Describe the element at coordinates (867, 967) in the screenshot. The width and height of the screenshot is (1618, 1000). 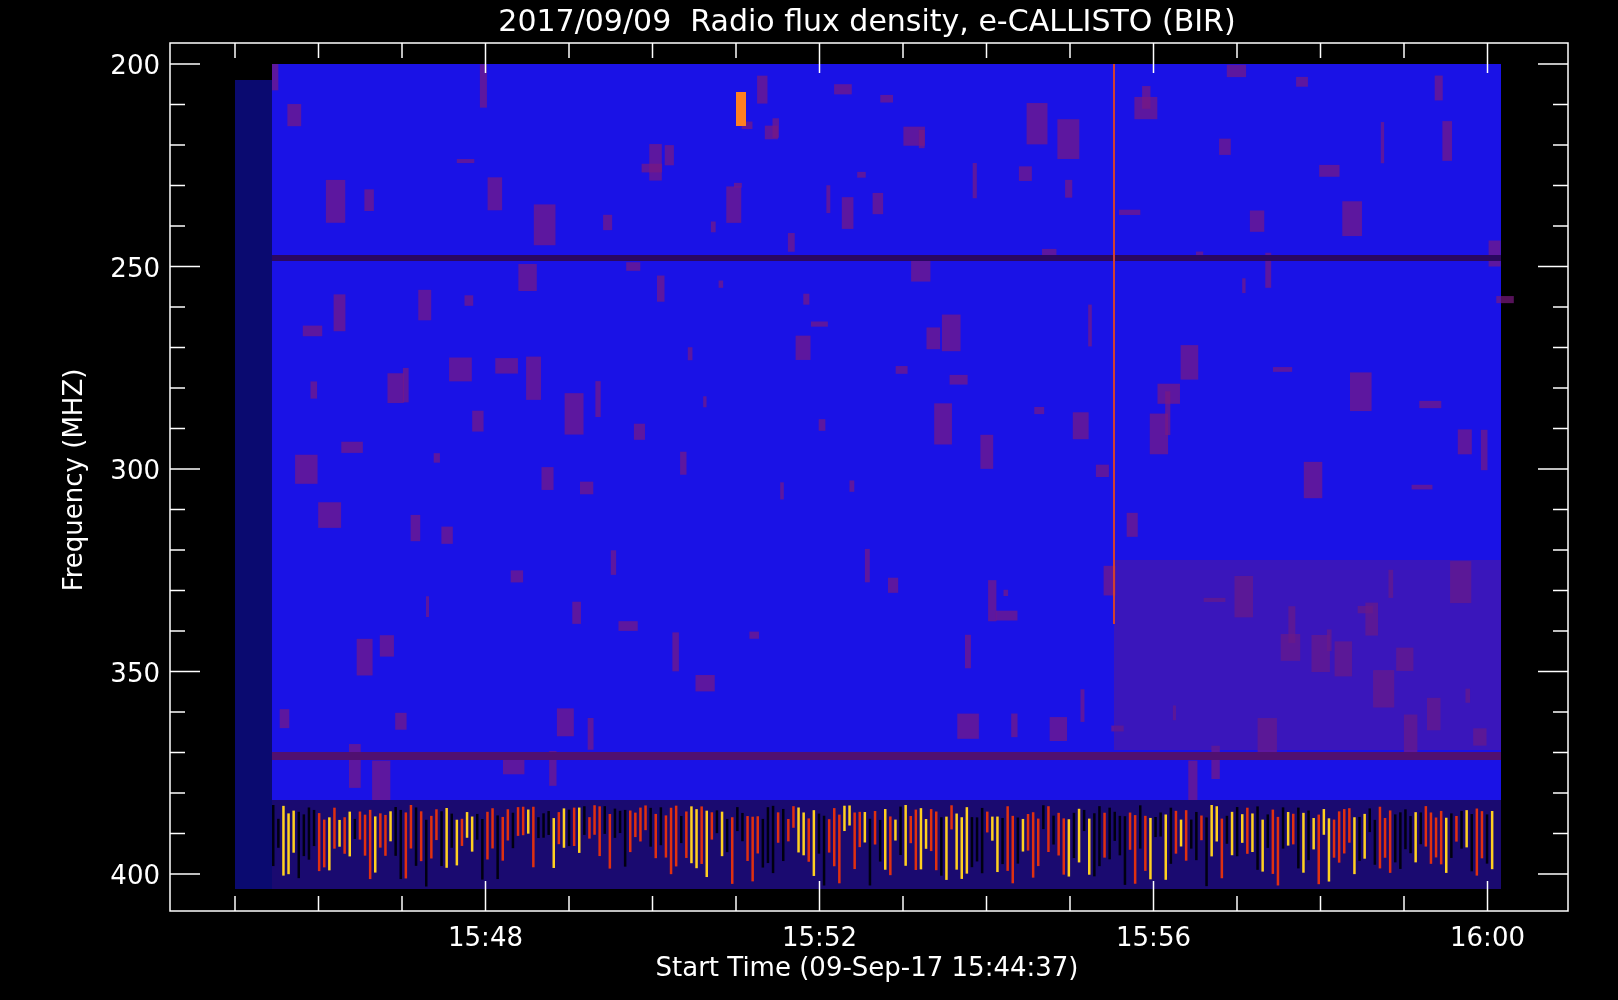
I see `x-axis-label: Start Time (09-Sep-17 15:44:37)` at that location.